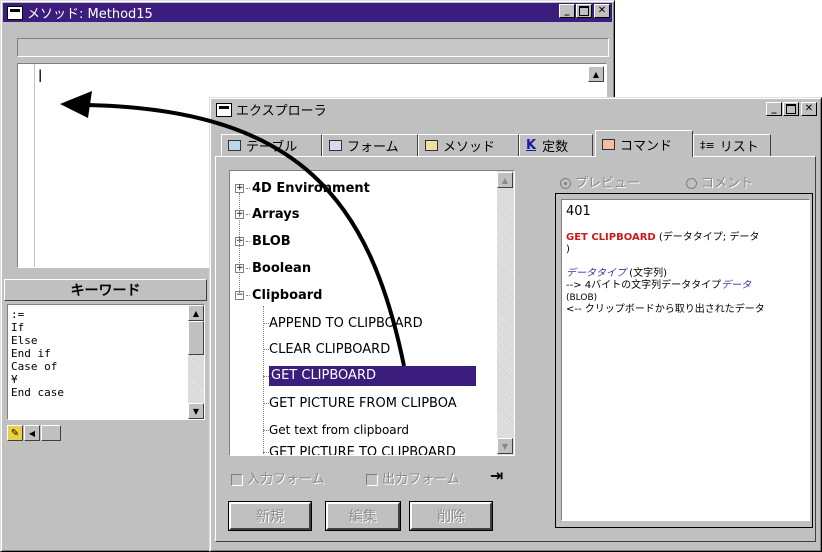  What do you see at coordinates (307, 12) in the screenshot?
I see `method-window-titlebar: メソッド: Method15` at bounding box center [307, 12].